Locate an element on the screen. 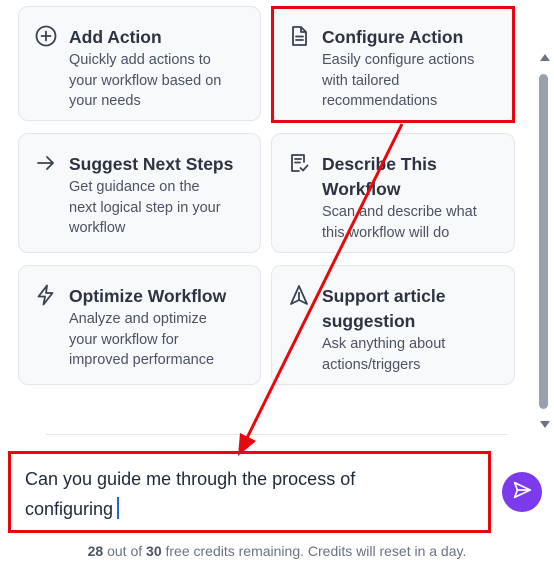 The height and width of the screenshot is (567, 554). send-button is located at coordinates (522, 492).